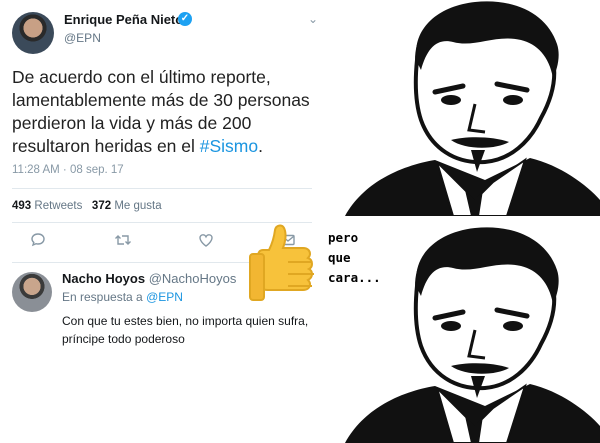  I want to click on divider, so click(162, 188).